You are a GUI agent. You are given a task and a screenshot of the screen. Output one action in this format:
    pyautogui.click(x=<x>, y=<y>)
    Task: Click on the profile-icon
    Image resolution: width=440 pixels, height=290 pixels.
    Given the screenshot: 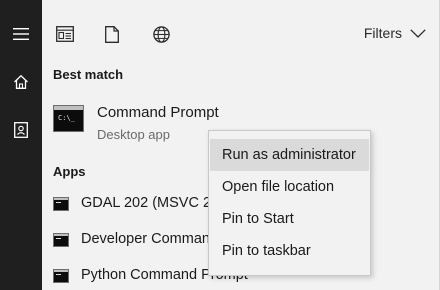 What is the action you would take?
    pyautogui.click(x=21, y=130)
    